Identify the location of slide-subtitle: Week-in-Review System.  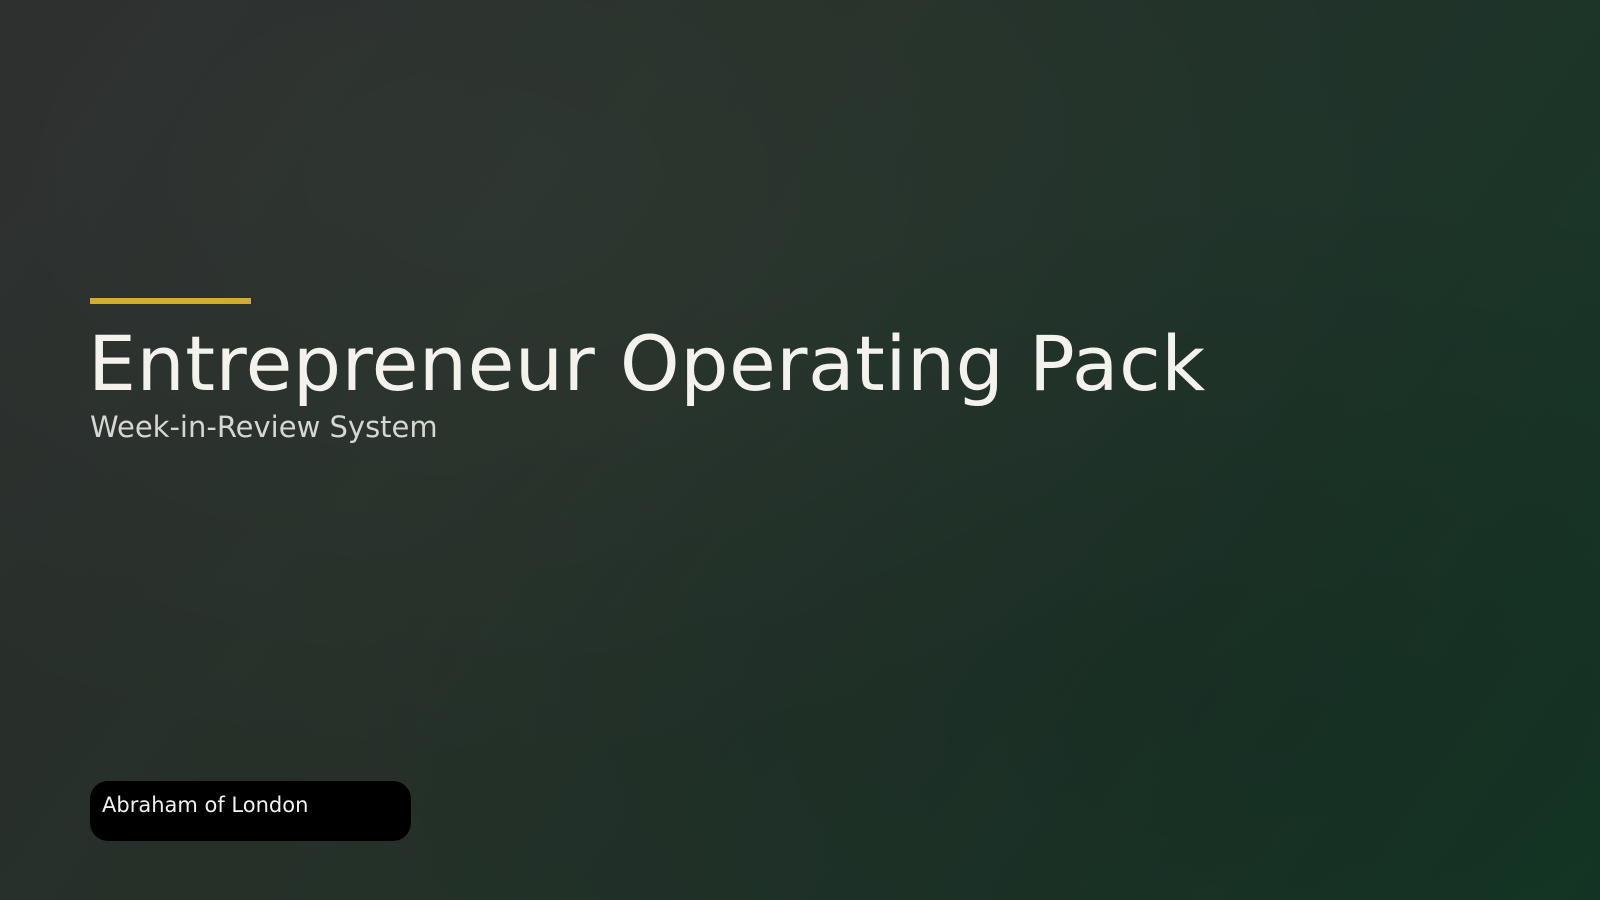
(264, 427).